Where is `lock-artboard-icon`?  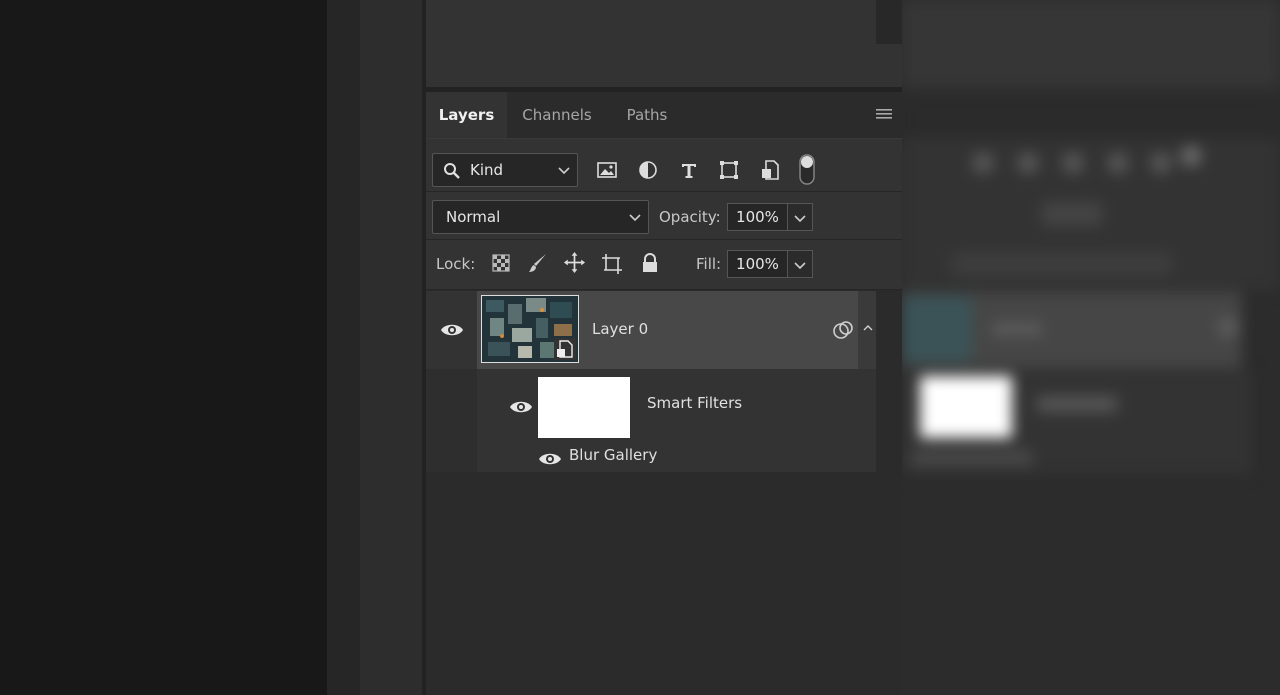
lock-artboard-icon is located at coordinates (612, 264).